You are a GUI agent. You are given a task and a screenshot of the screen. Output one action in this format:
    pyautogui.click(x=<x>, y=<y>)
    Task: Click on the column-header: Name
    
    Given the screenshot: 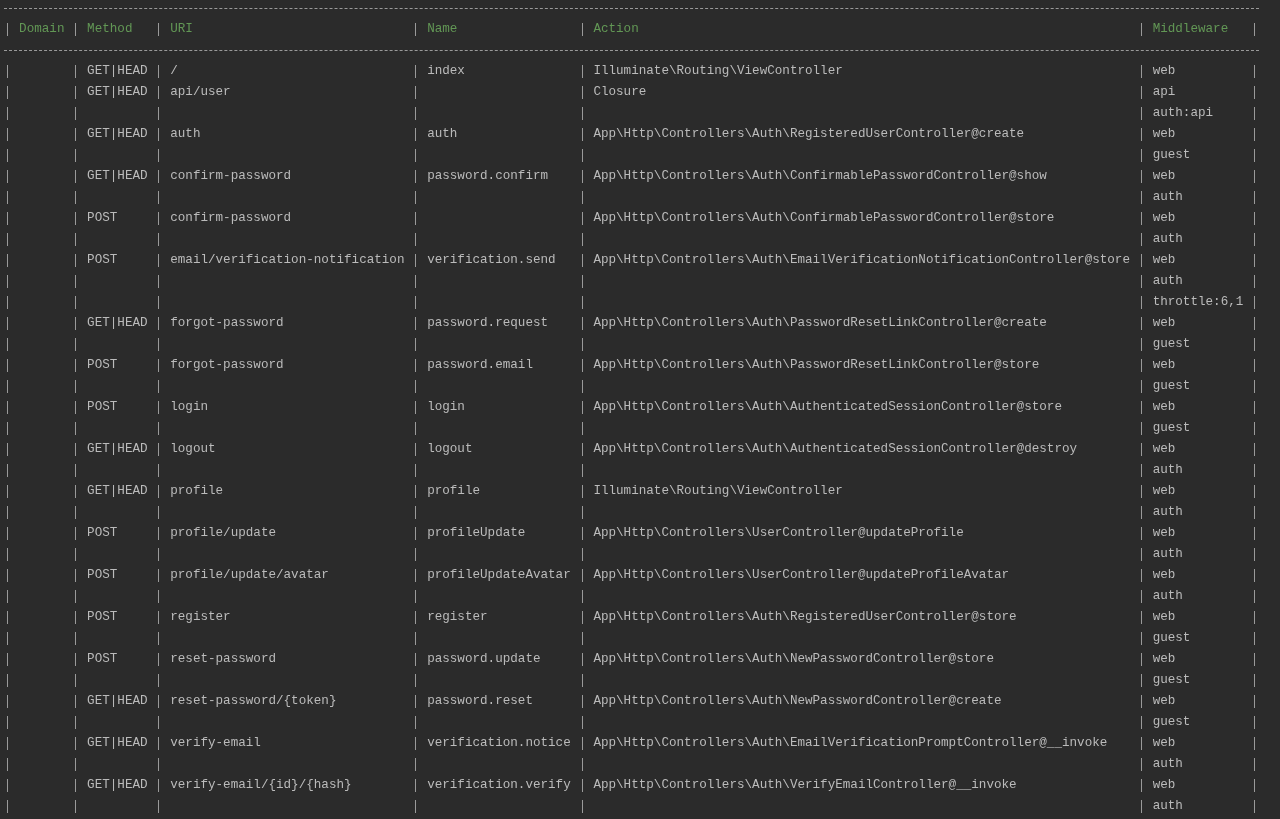 What is the action you would take?
    pyautogui.click(x=442, y=29)
    